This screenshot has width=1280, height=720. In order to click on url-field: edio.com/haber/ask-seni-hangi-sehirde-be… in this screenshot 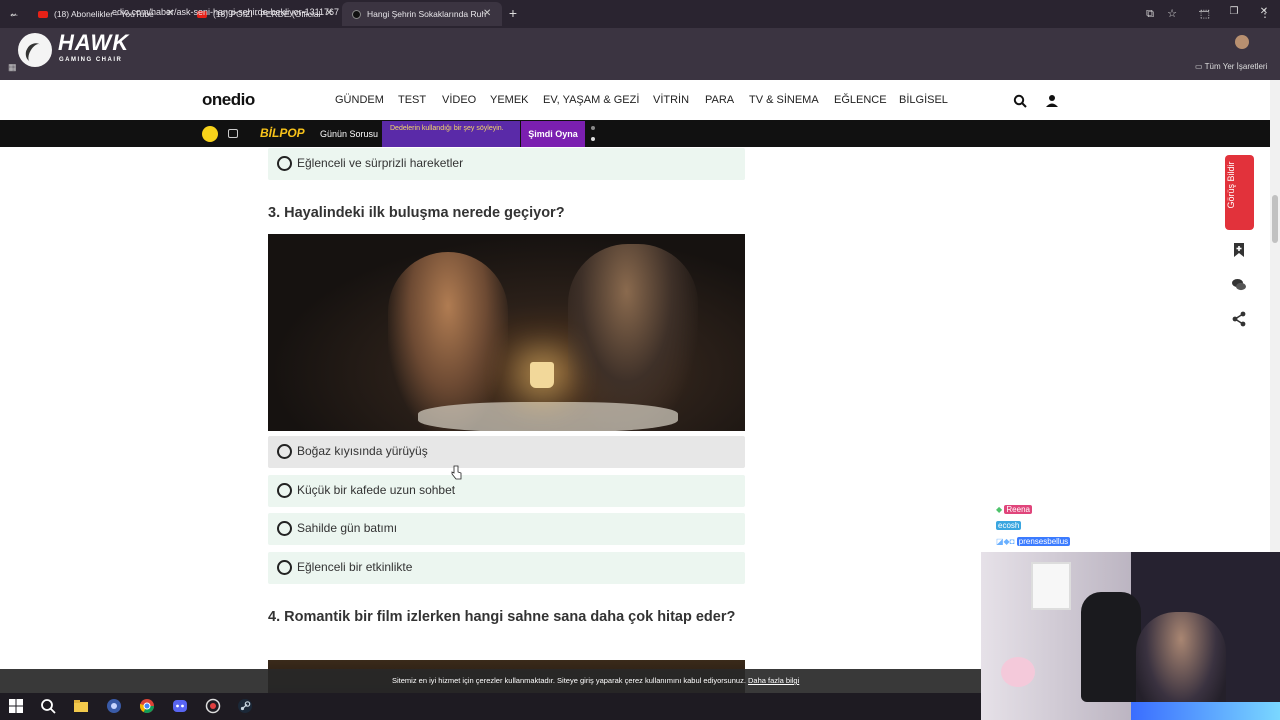, I will do `click(225, 12)`.